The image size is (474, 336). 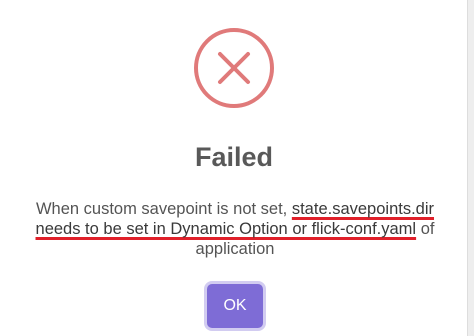 I want to click on dialog-title: Failed, so click(x=234, y=157).